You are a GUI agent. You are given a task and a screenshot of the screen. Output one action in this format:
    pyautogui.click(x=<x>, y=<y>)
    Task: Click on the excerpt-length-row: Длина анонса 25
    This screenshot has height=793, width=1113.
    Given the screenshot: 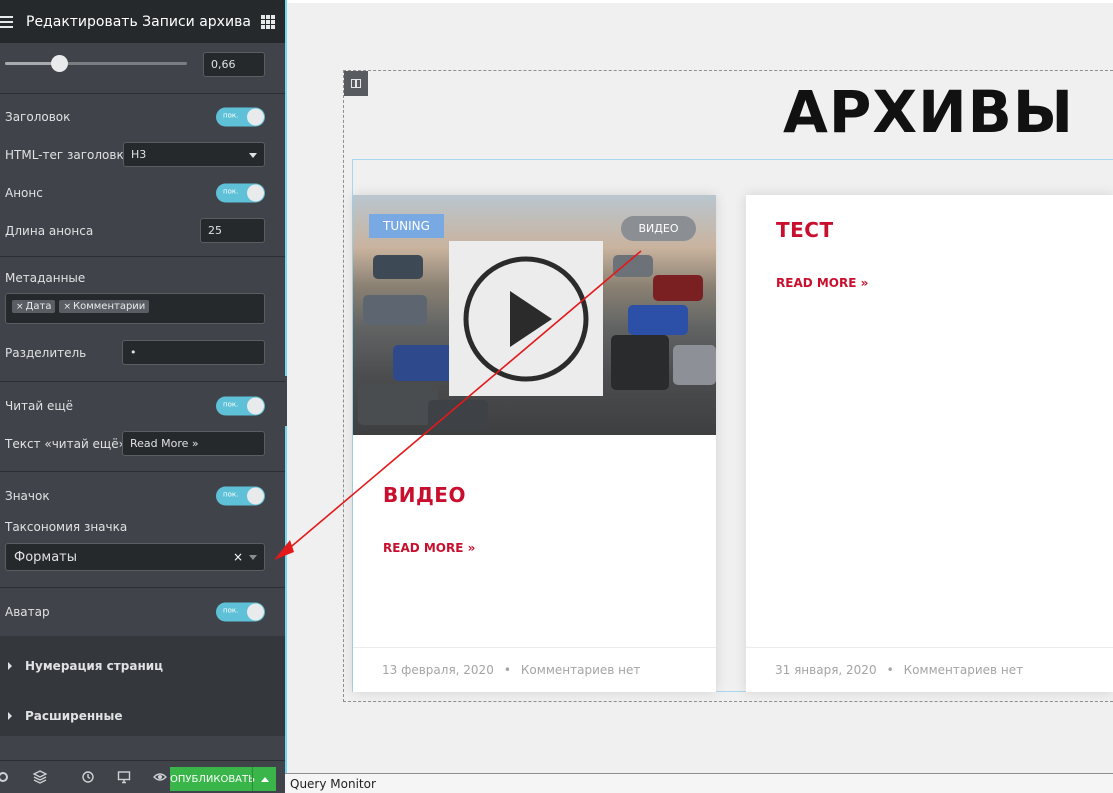 What is the action you would take?
    pyautogui.click(x=142, y=231)
    